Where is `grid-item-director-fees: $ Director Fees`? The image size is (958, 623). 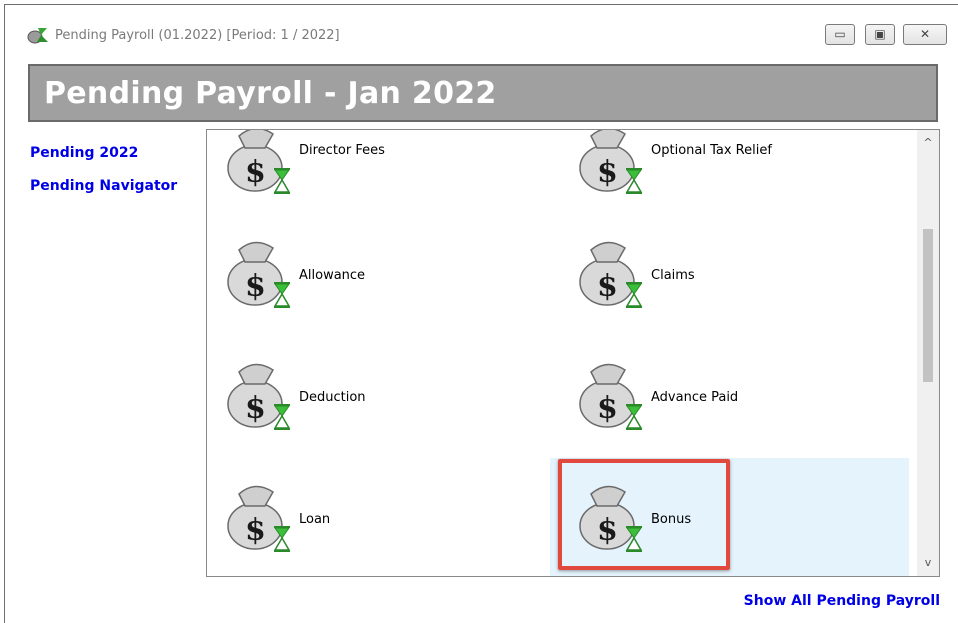 grid-item-director-fees: $ Director Fees is located at coordinates (373, 165).